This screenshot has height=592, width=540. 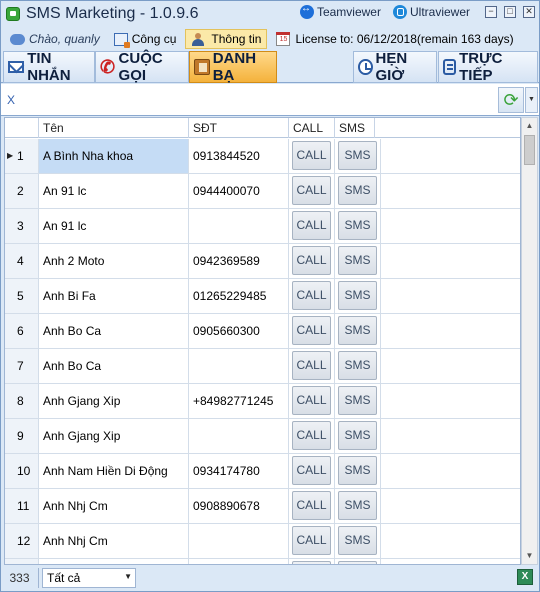 What do you see at coordinates (22, 471) in the screenshot?
I see `row-index: 10` at bounding box center [22, 471].